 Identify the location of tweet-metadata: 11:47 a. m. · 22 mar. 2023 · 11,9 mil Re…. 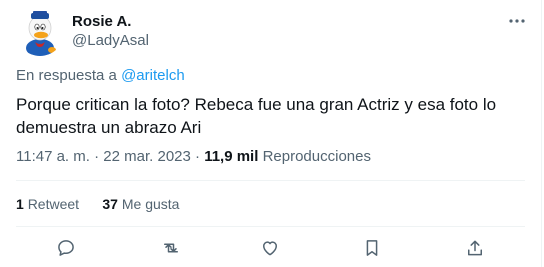
(193, 157).